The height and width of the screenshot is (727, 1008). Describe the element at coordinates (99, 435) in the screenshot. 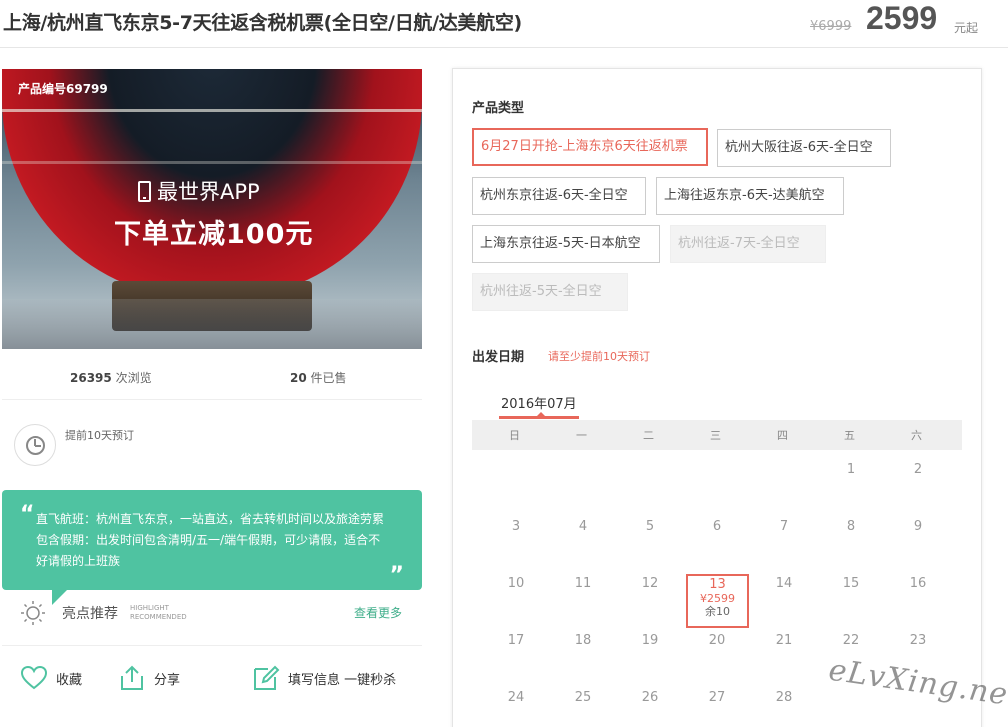

I see `advance-text: 提前10天预订` at that location.